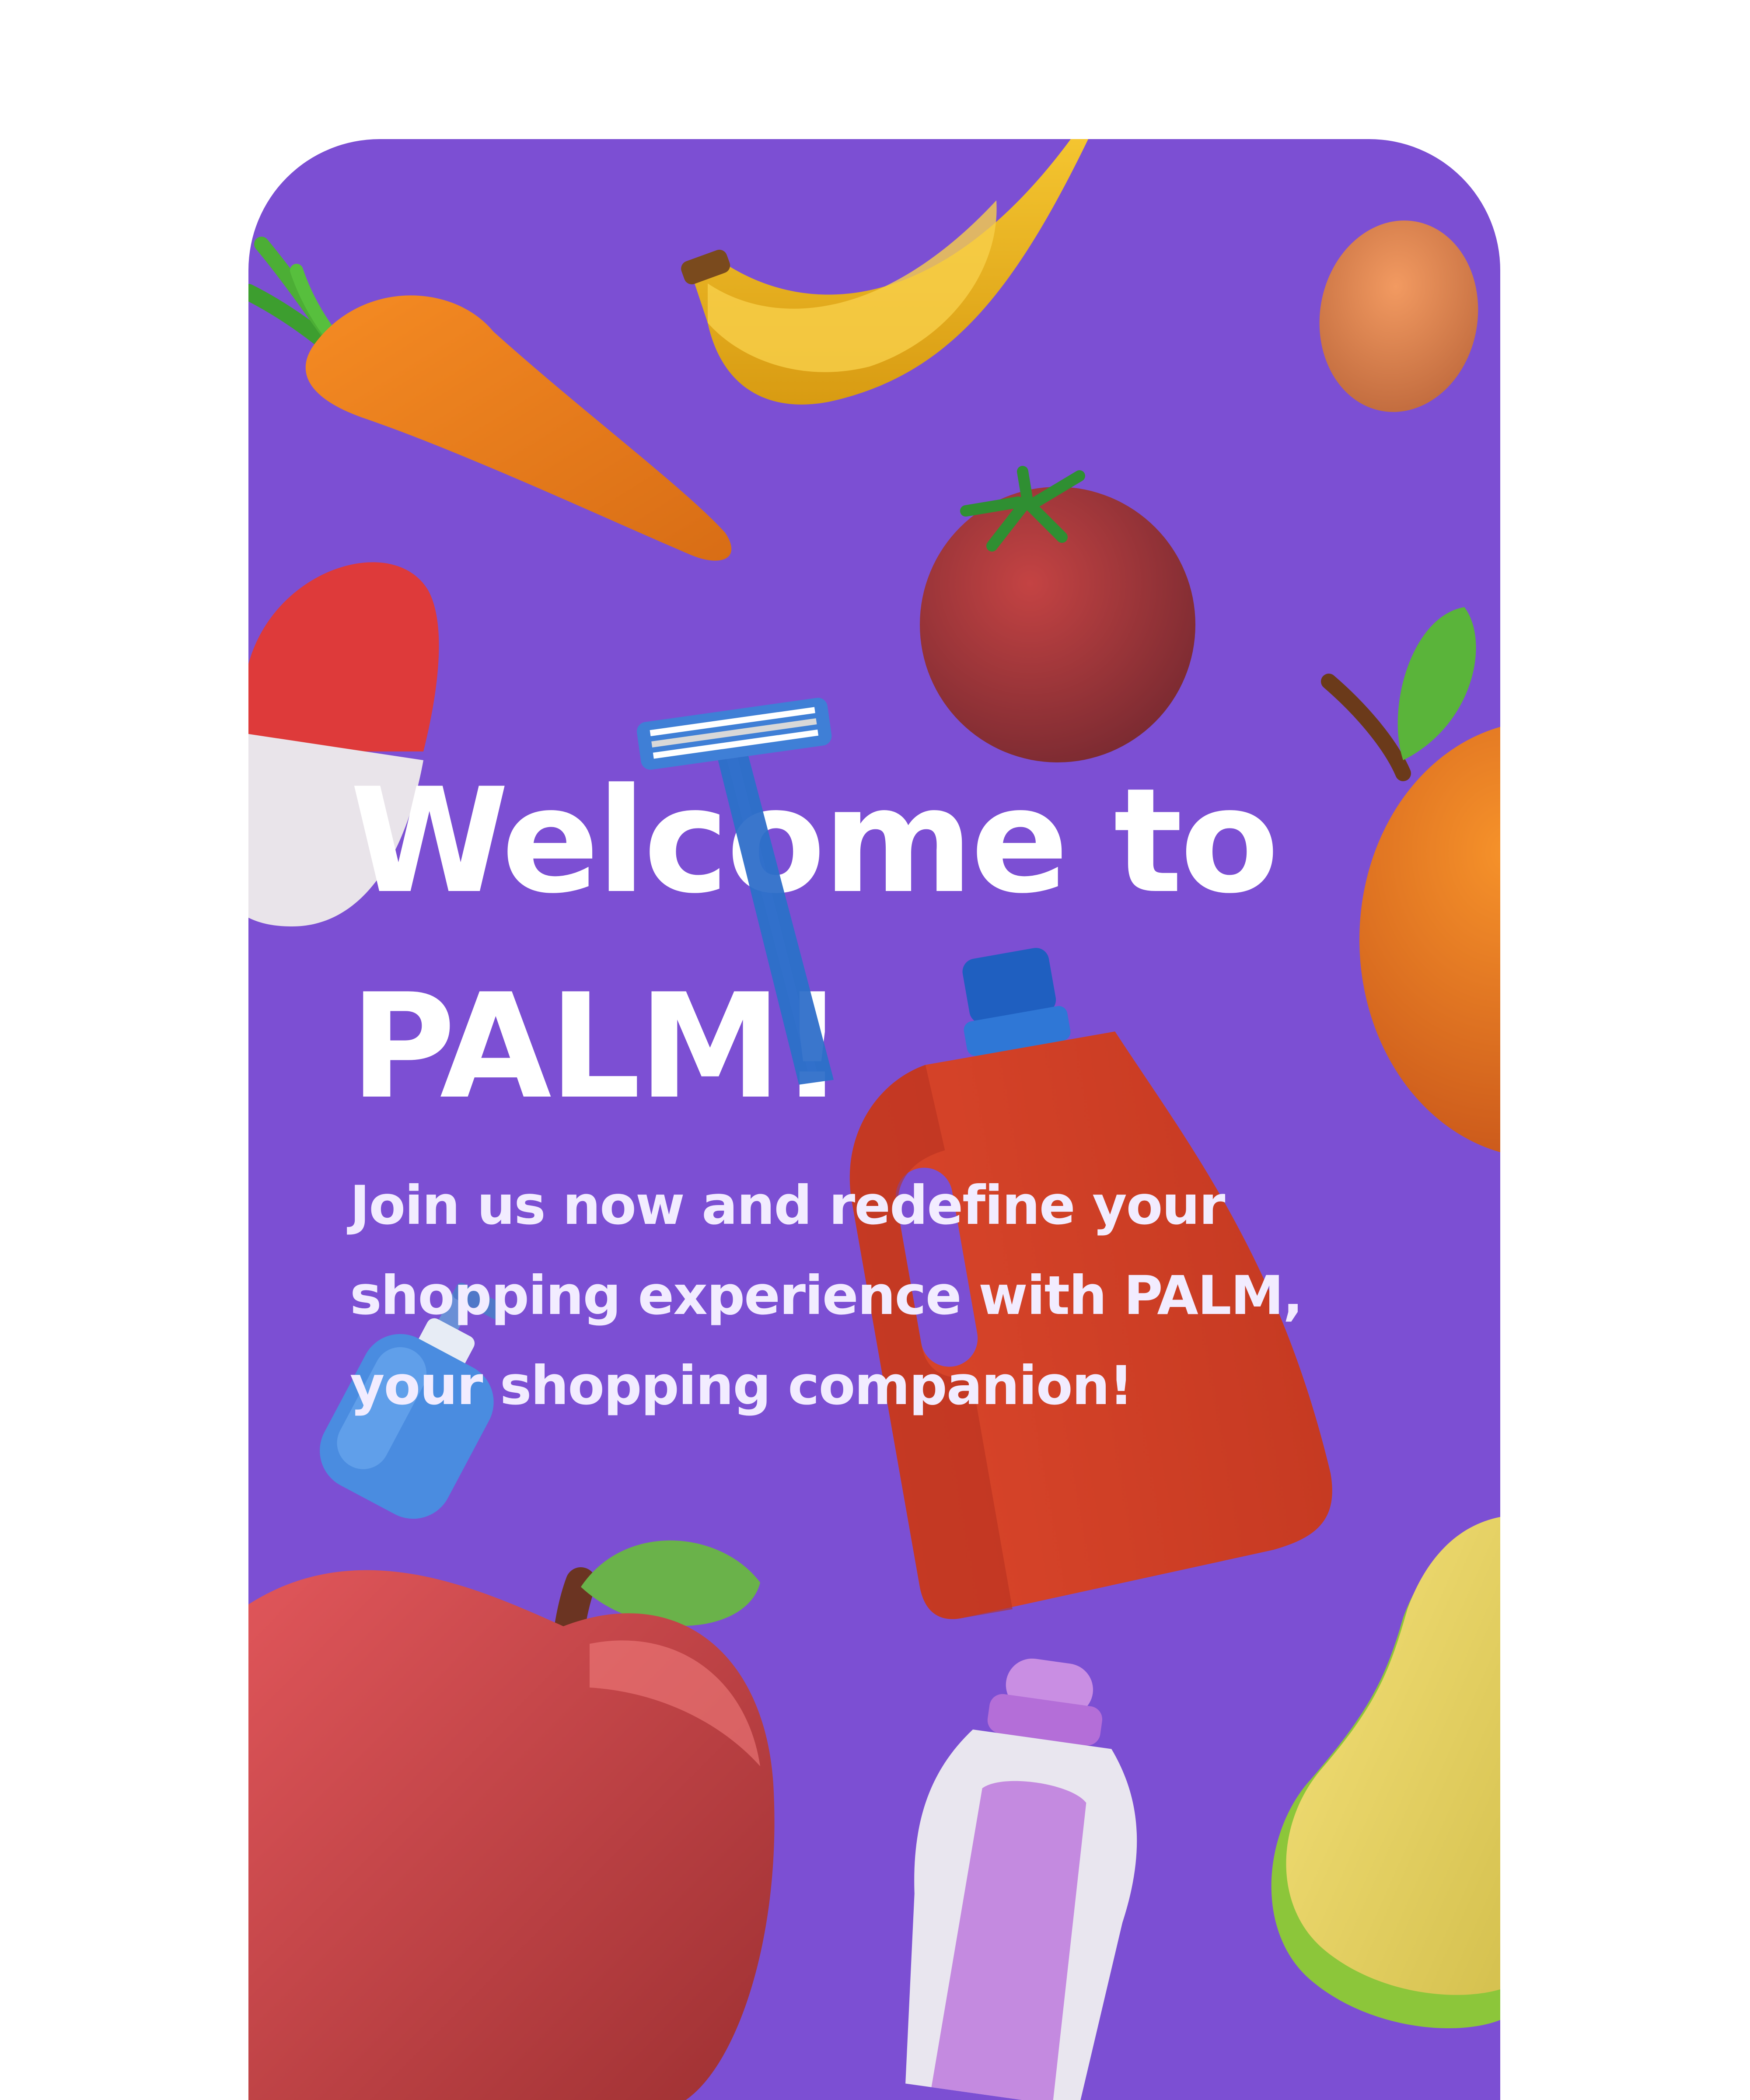 Image resolution: width=1750 pixels, height=2100 pixels. Describe the element at coordinates (787, 1205) in the screenshot. I see `tagline-line1: Join us now and redefine your` at that location.